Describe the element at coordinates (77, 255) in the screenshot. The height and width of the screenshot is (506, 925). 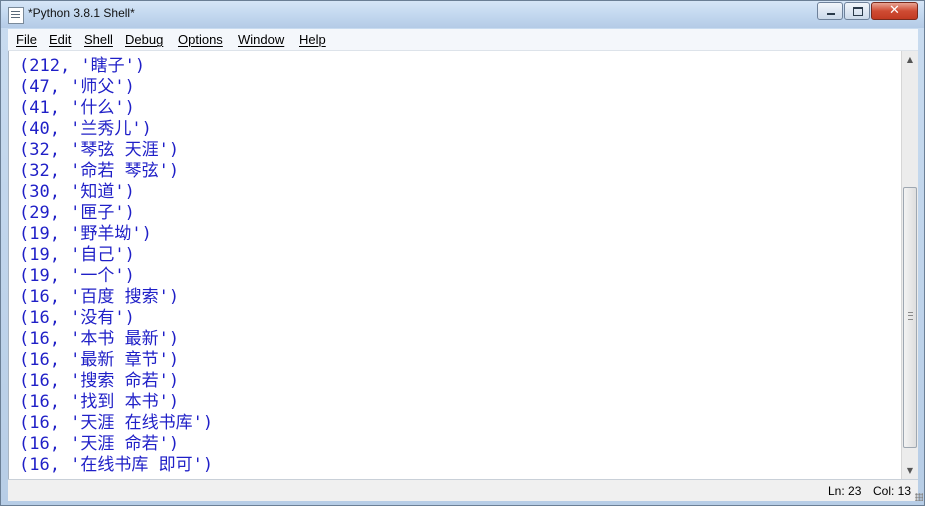
I see `output-line: (19, '自己')` at that location.